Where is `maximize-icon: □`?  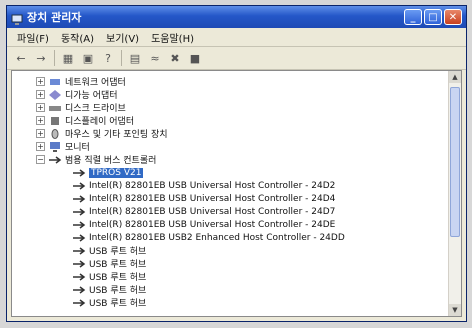 maximize-icon: □ is located at coordinates (433, 17).